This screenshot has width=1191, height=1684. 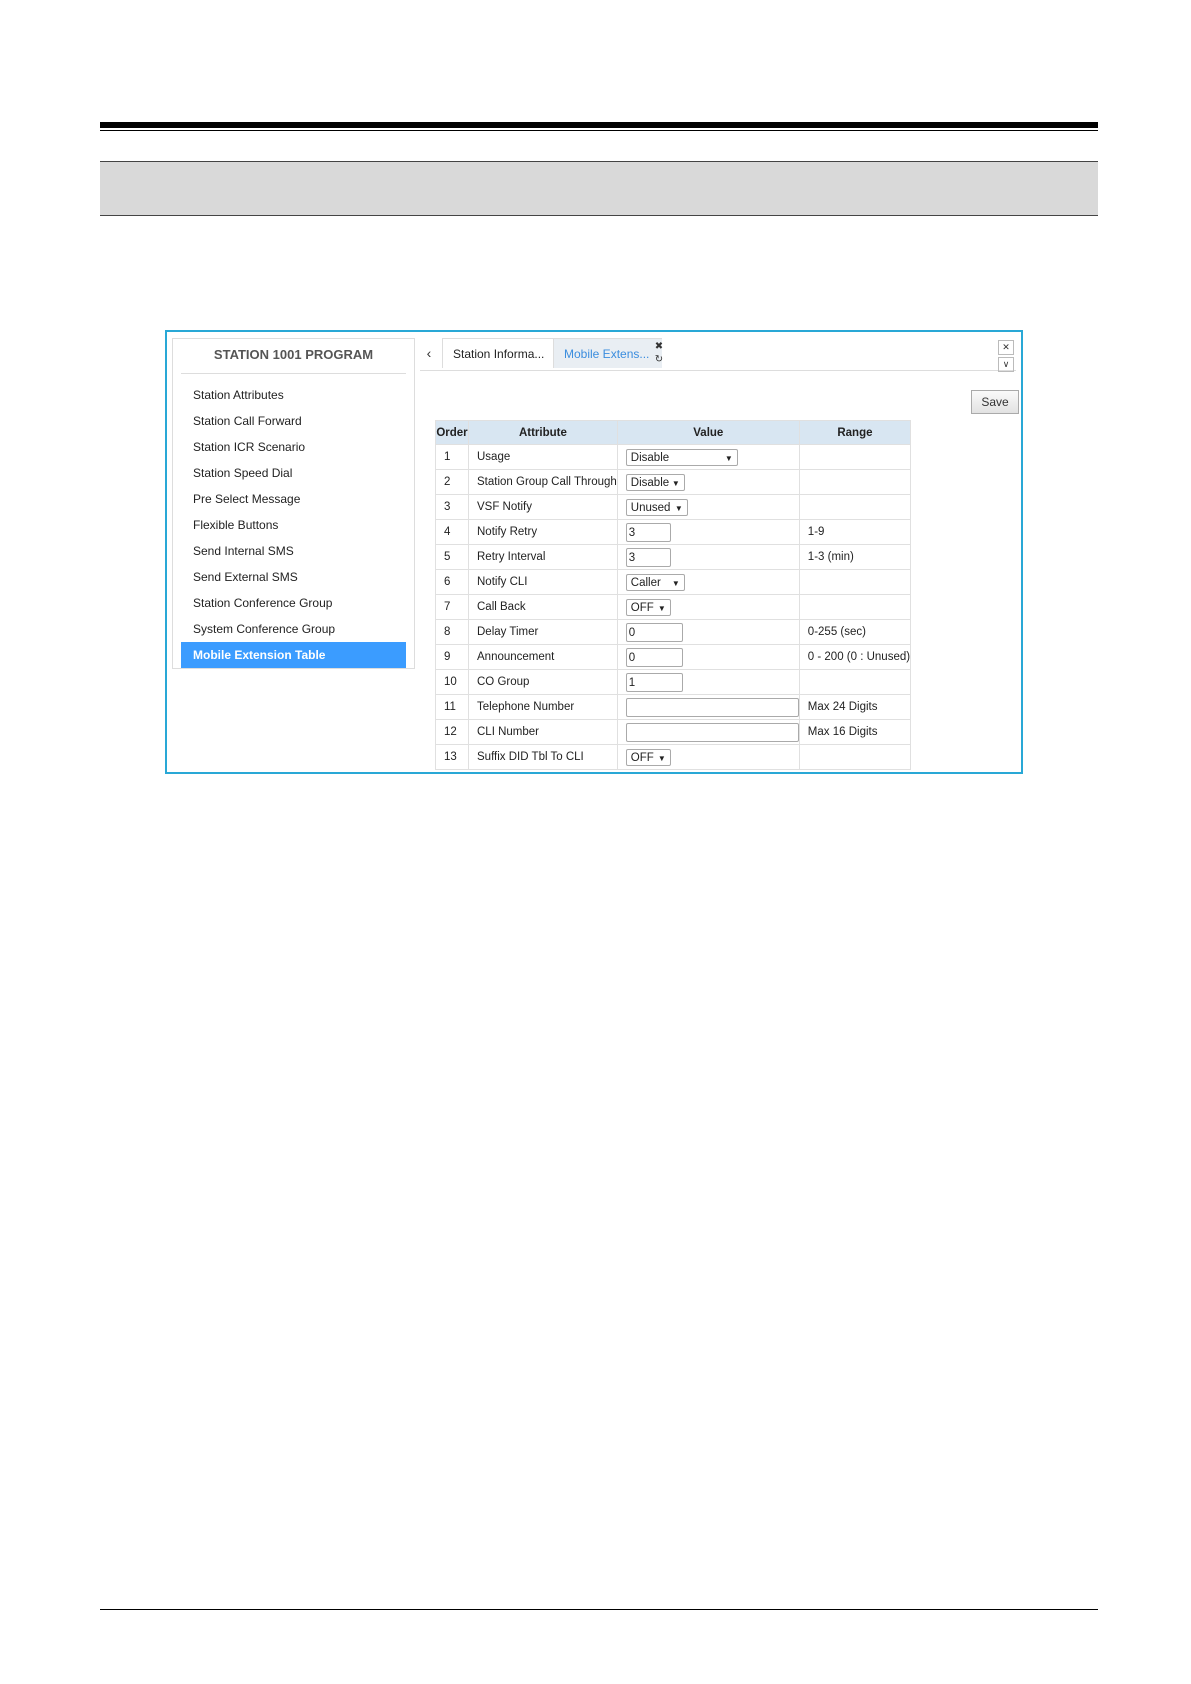 I want to click on row-attribute: Delay Timer, so click(x=543, y=632).